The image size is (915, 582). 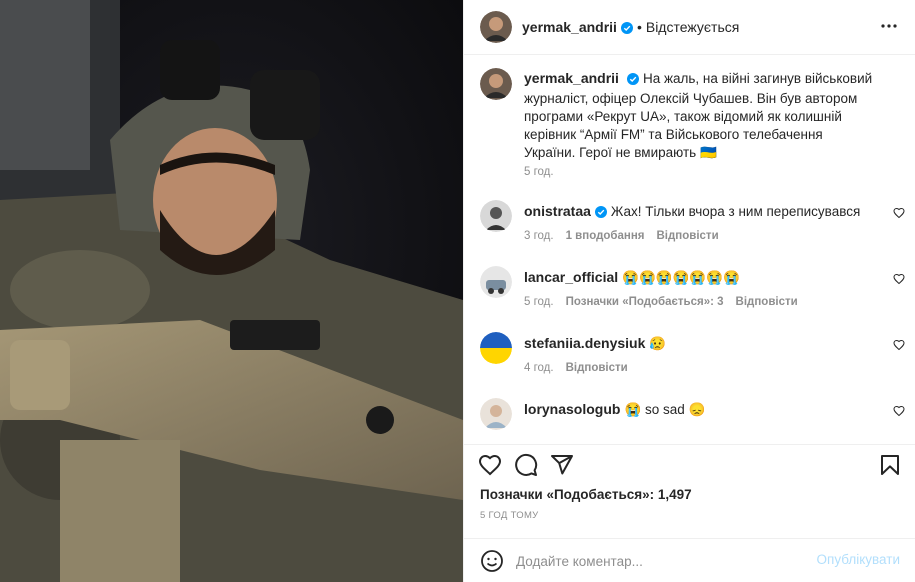 I want to click on follow-status-button: Відстежується, so click(x=692, y=27).